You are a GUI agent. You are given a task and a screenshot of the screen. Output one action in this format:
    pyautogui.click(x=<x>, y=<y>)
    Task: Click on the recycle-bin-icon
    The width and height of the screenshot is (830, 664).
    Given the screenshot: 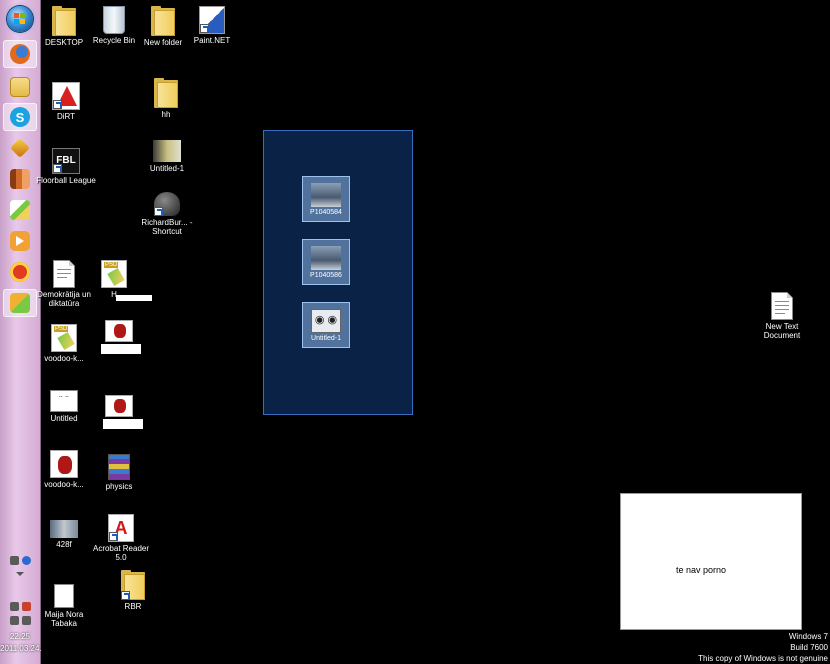 What is the action you would take?
    pyautogui.click(x=114, y=20)
    